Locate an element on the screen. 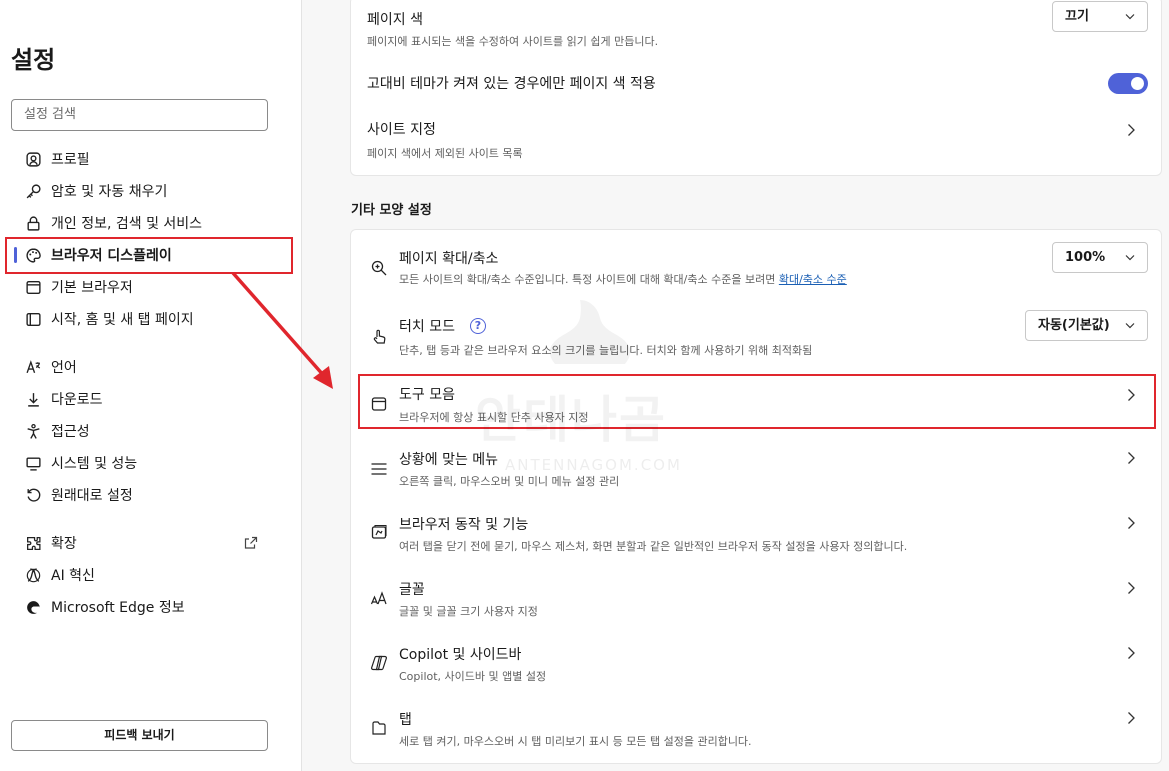 The width and height of the screenshot is (1169, 771). high-contrast-toggle is located at coordinates (1128, 83).